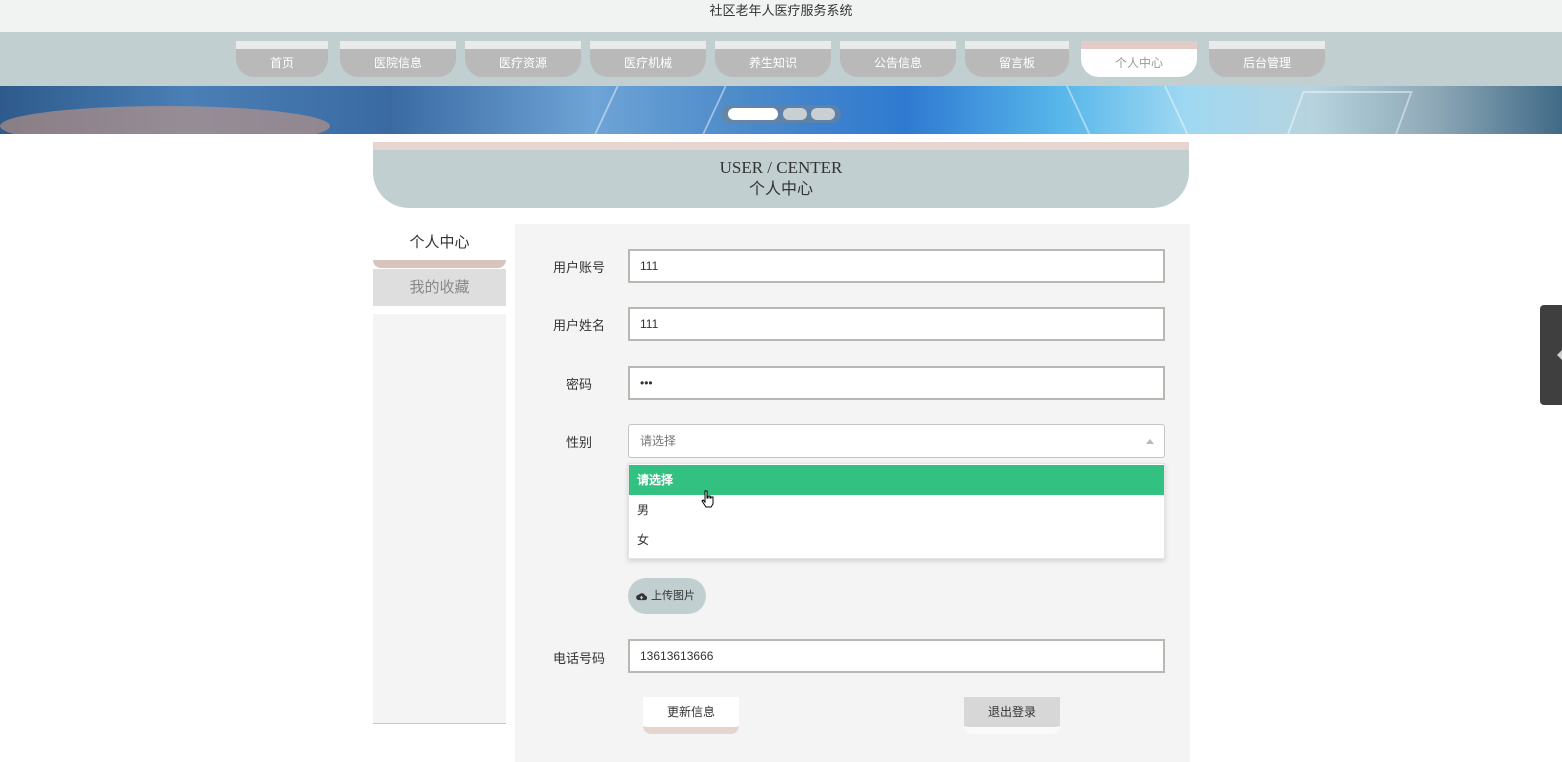 This screenshot has width=1562, height=762. Describe the element at coordinates (896, 324) in the screenshot. I see `name-input: 111` at that location.